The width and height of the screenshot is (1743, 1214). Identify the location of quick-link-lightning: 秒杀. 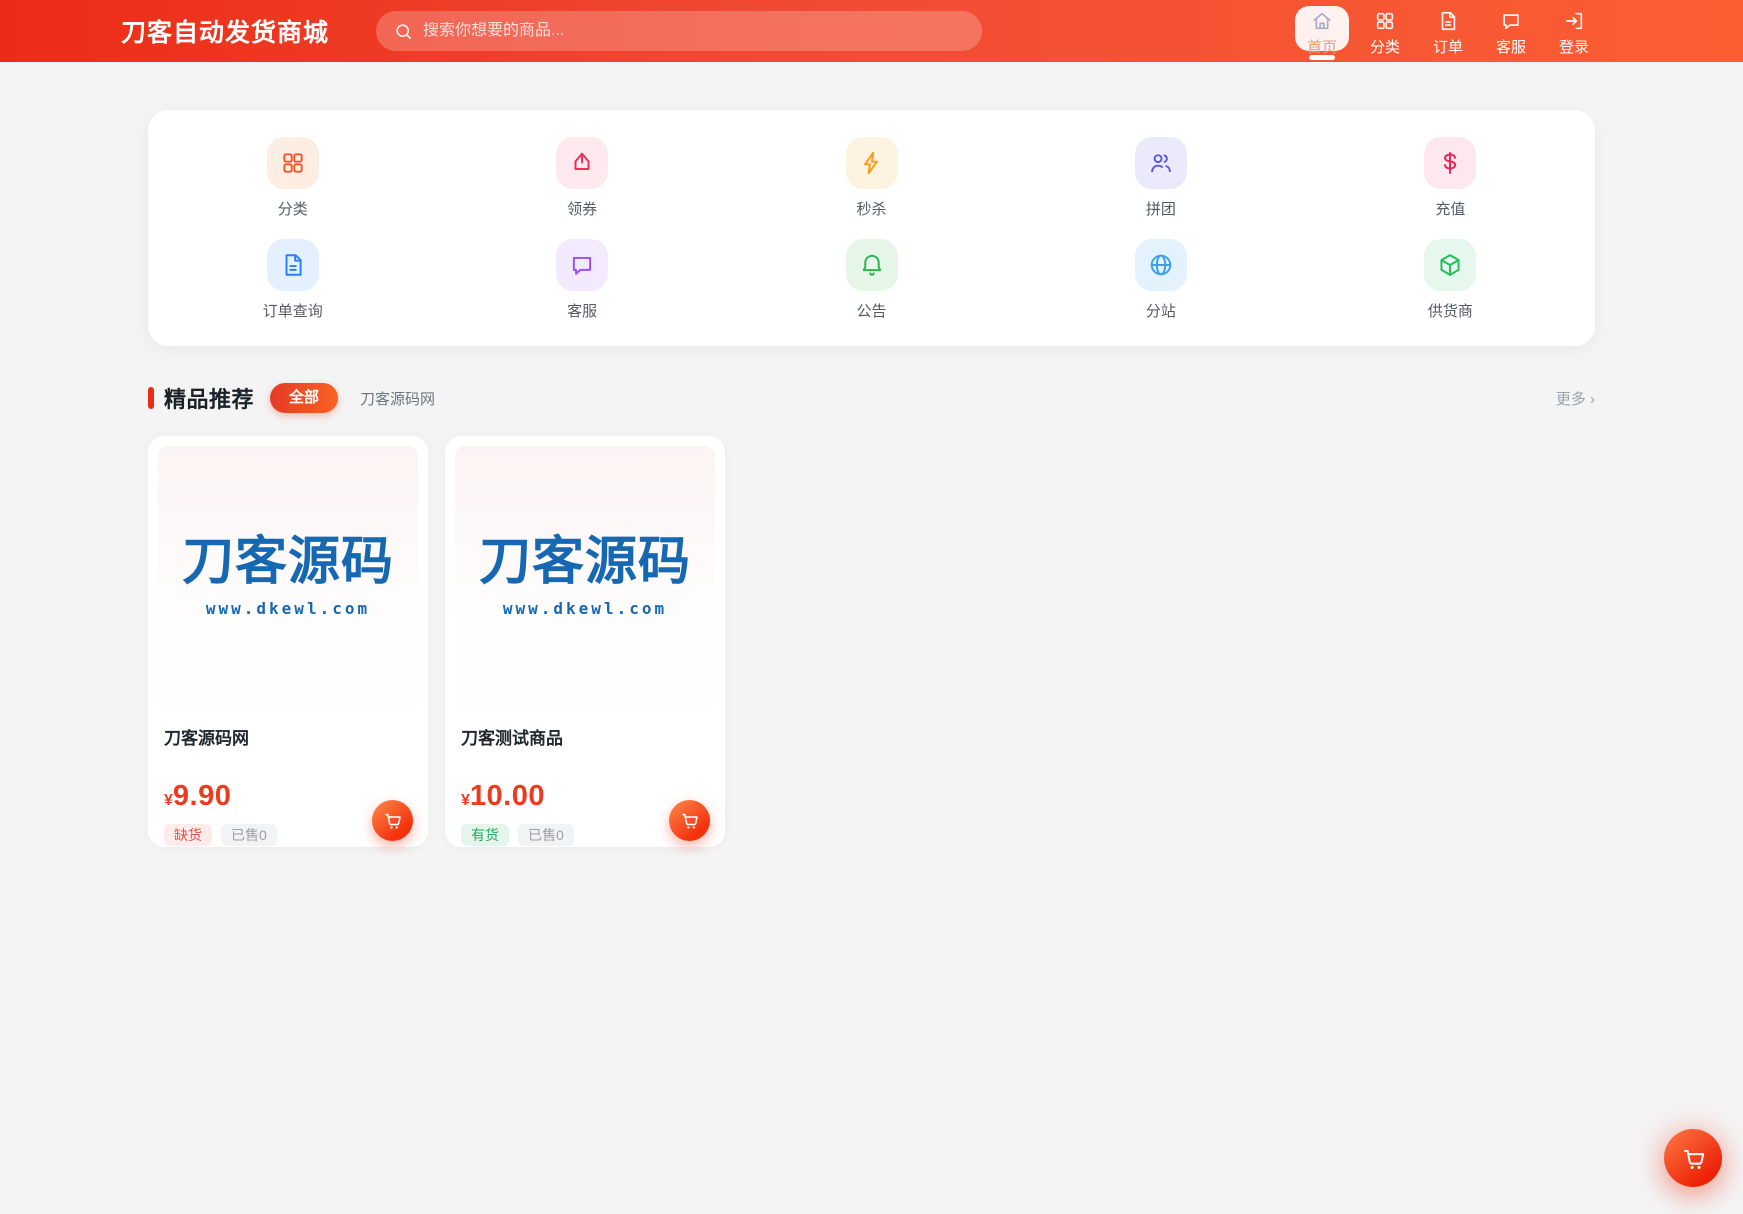
(871, 177).